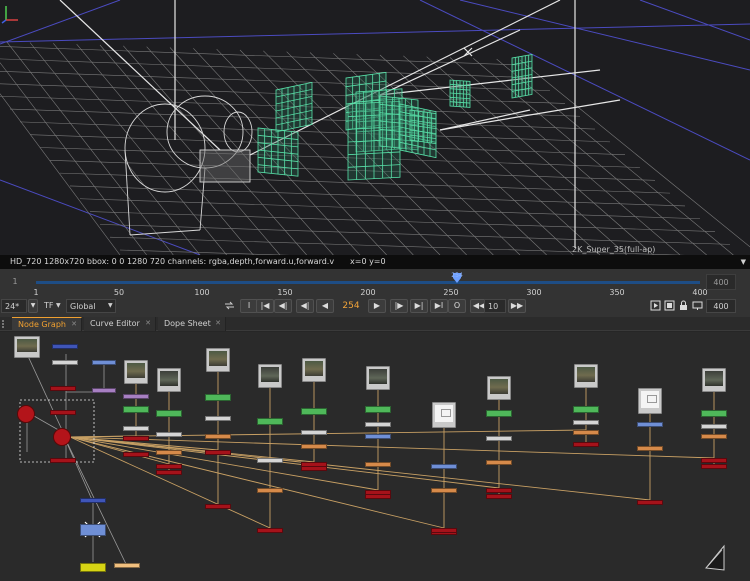 The width and height of the screenshot is (750, 581). Describe the element at coordinates (495, 306) in the screenshot. I see `increment-field: 10` at that location.